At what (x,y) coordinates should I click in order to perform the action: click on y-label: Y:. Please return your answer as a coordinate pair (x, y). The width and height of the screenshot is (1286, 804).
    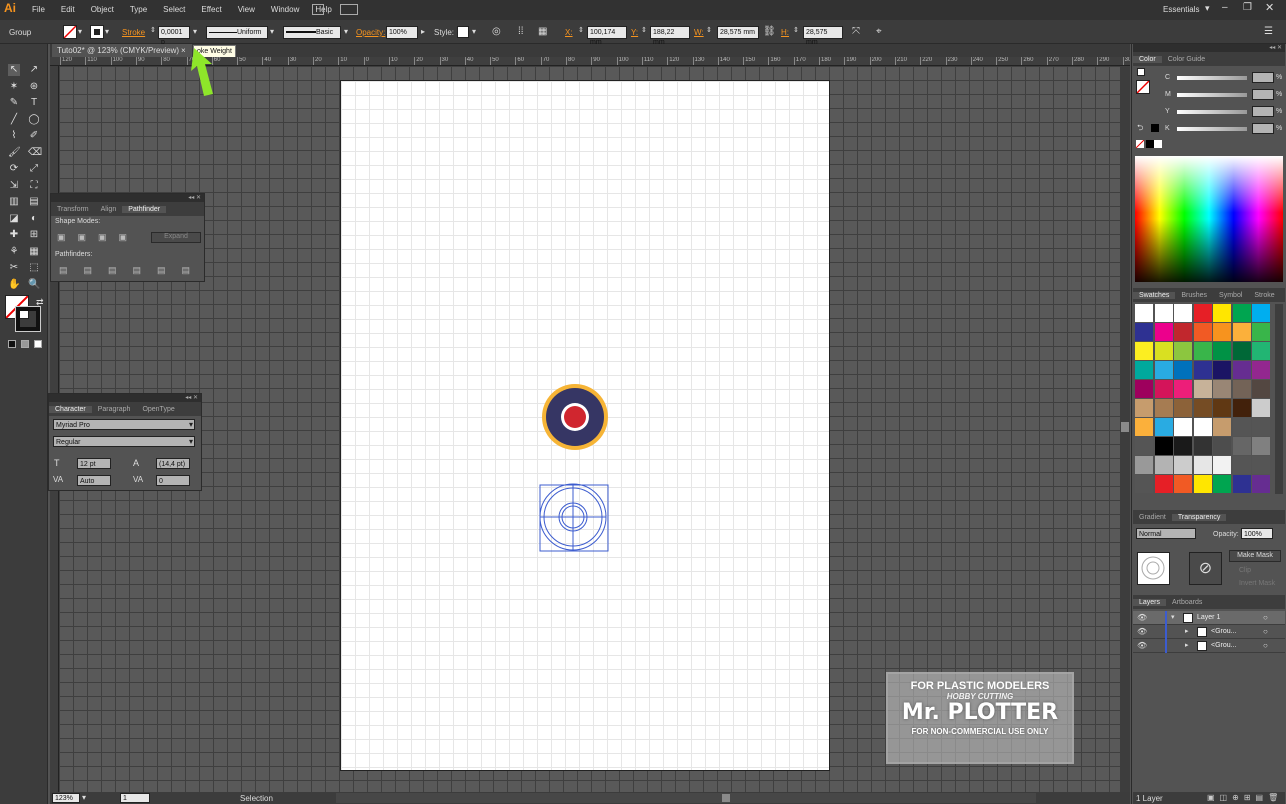
    Looking at the image, I should click on (634, 32).